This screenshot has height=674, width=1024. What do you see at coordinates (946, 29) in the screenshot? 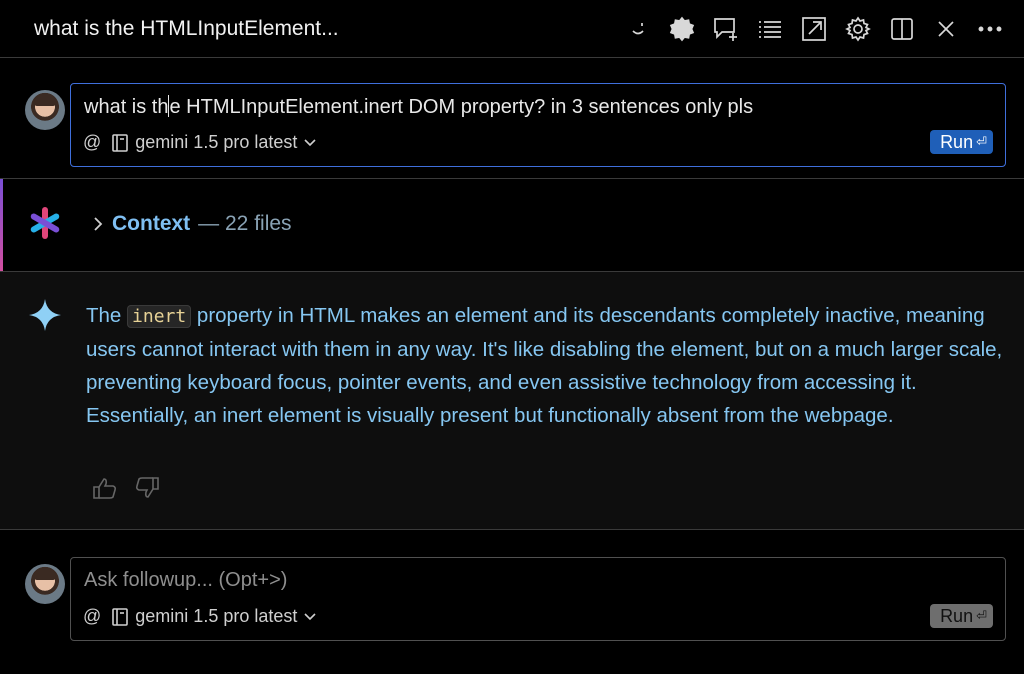
I see `close-icon` at bounding box center [946, 29].